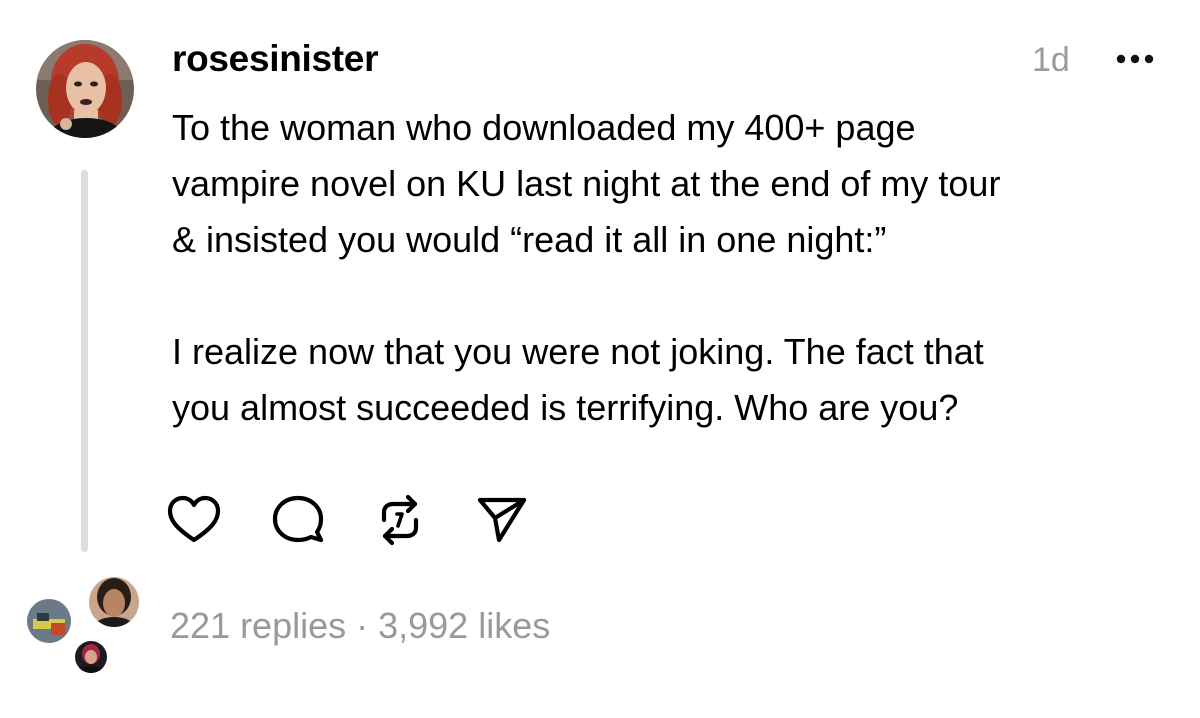 Image resolution: width=1200 pixels, height=718 pixels. Describe the element at coordinates (194, 520) in the screenshot. I see `heart-icon` at that location.